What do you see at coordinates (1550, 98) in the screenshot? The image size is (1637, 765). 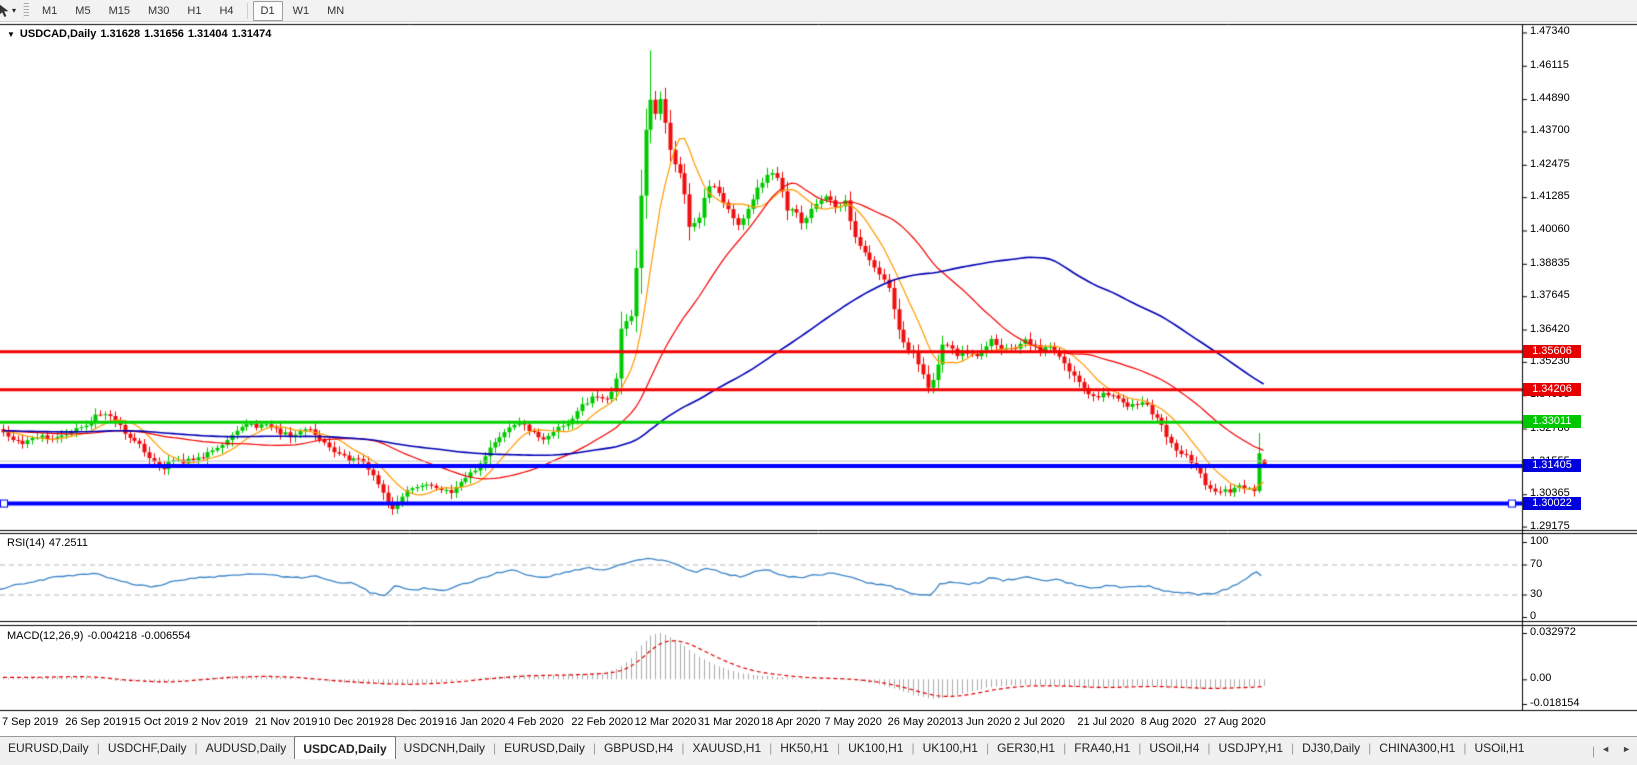 I see `price-axis-tick: 1.44890` at bounding box center [1550, 98].